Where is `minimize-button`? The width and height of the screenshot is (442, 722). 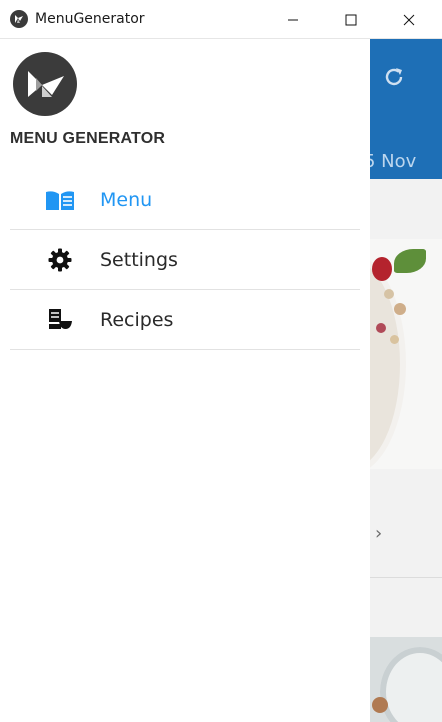
minimize-button is located at coordinates (293, 19).